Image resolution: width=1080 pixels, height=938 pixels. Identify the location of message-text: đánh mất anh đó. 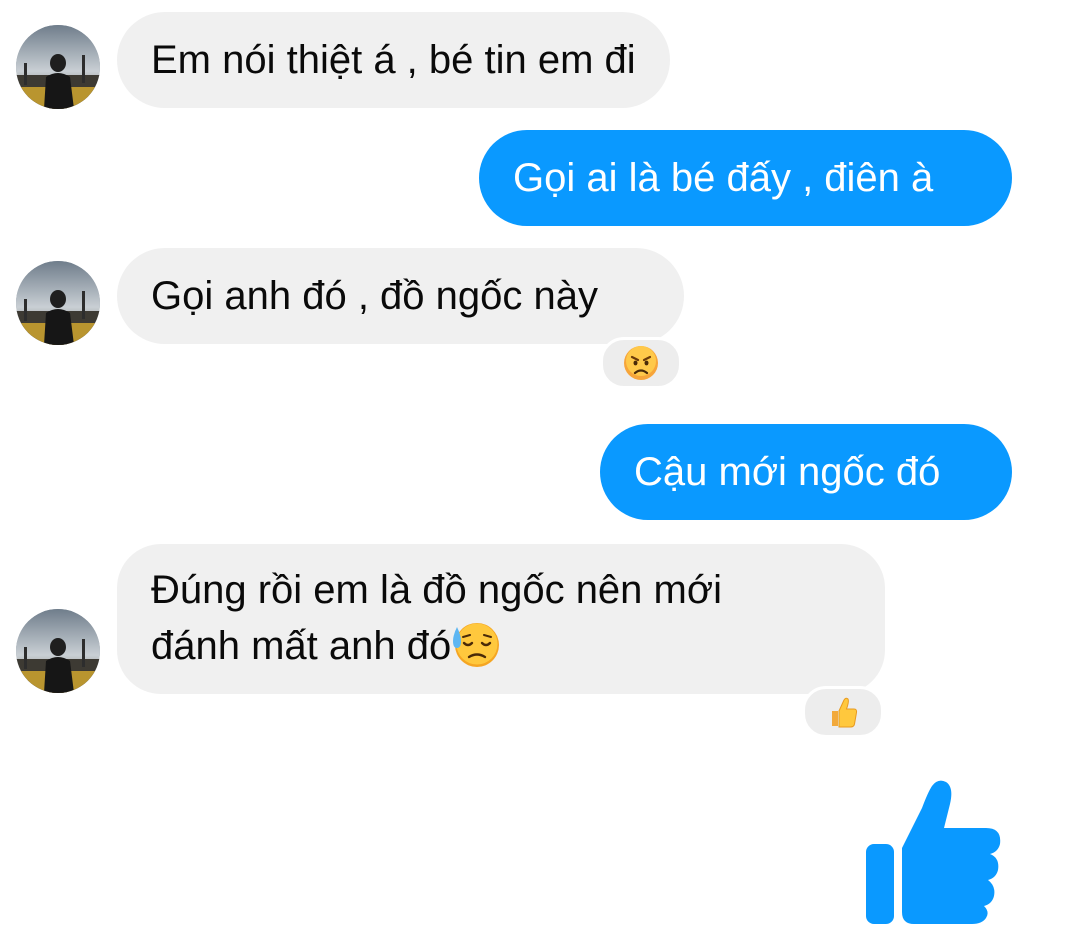
(301, 646).